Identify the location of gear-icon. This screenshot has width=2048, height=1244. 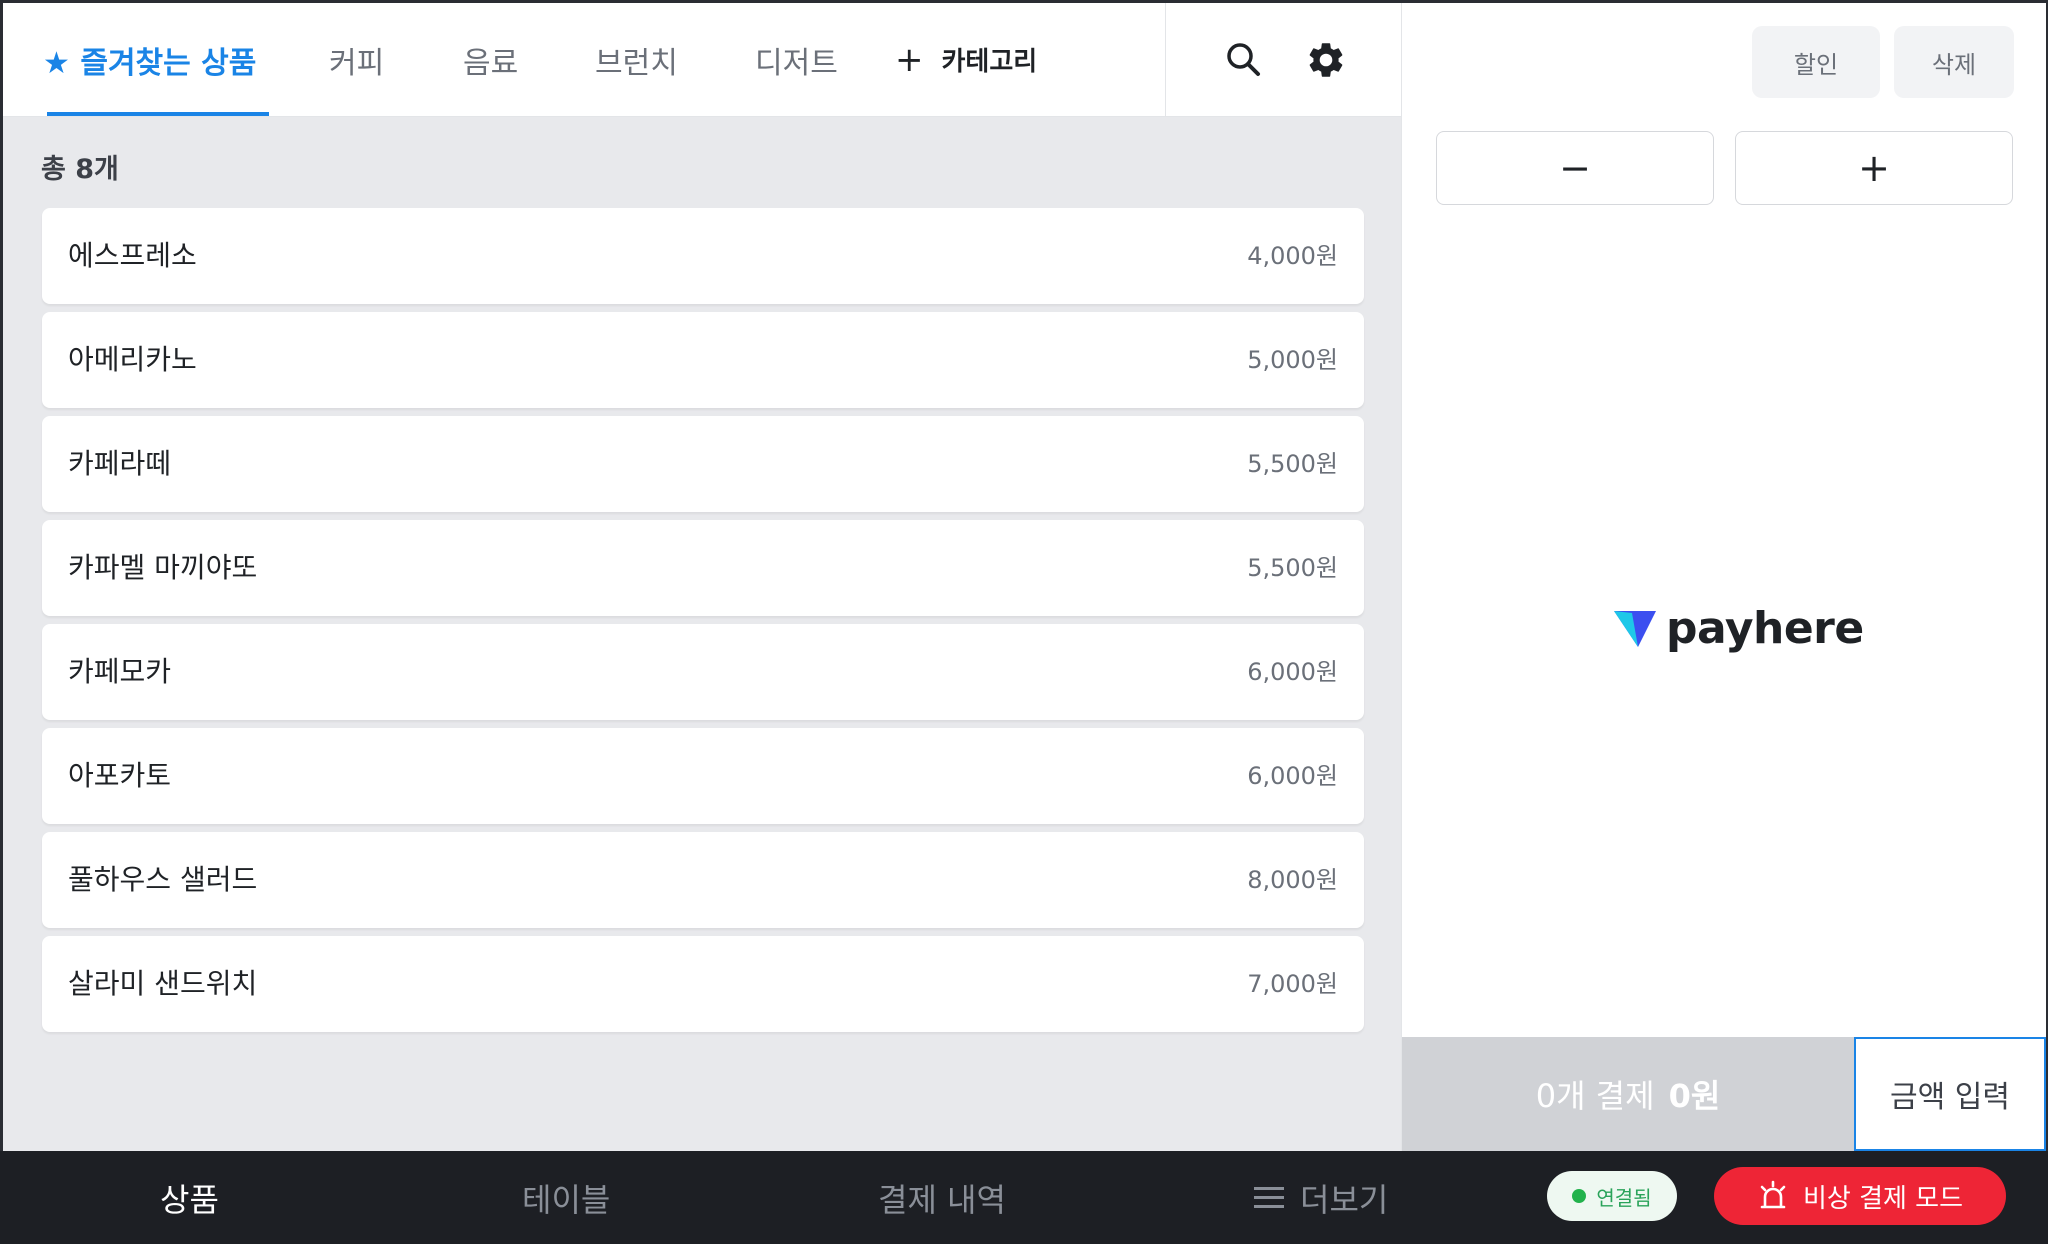
(1326, 60).